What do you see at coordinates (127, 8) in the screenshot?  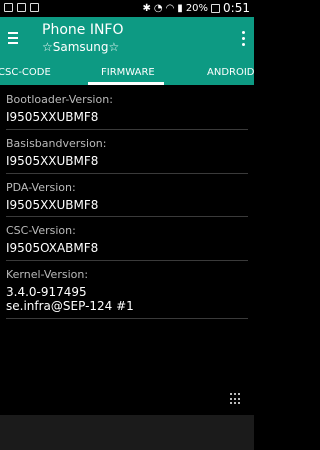 I see `status-bar: ✱ ◔ ◠ ▮ 20% 0:51` at bounding box center [127, 8].